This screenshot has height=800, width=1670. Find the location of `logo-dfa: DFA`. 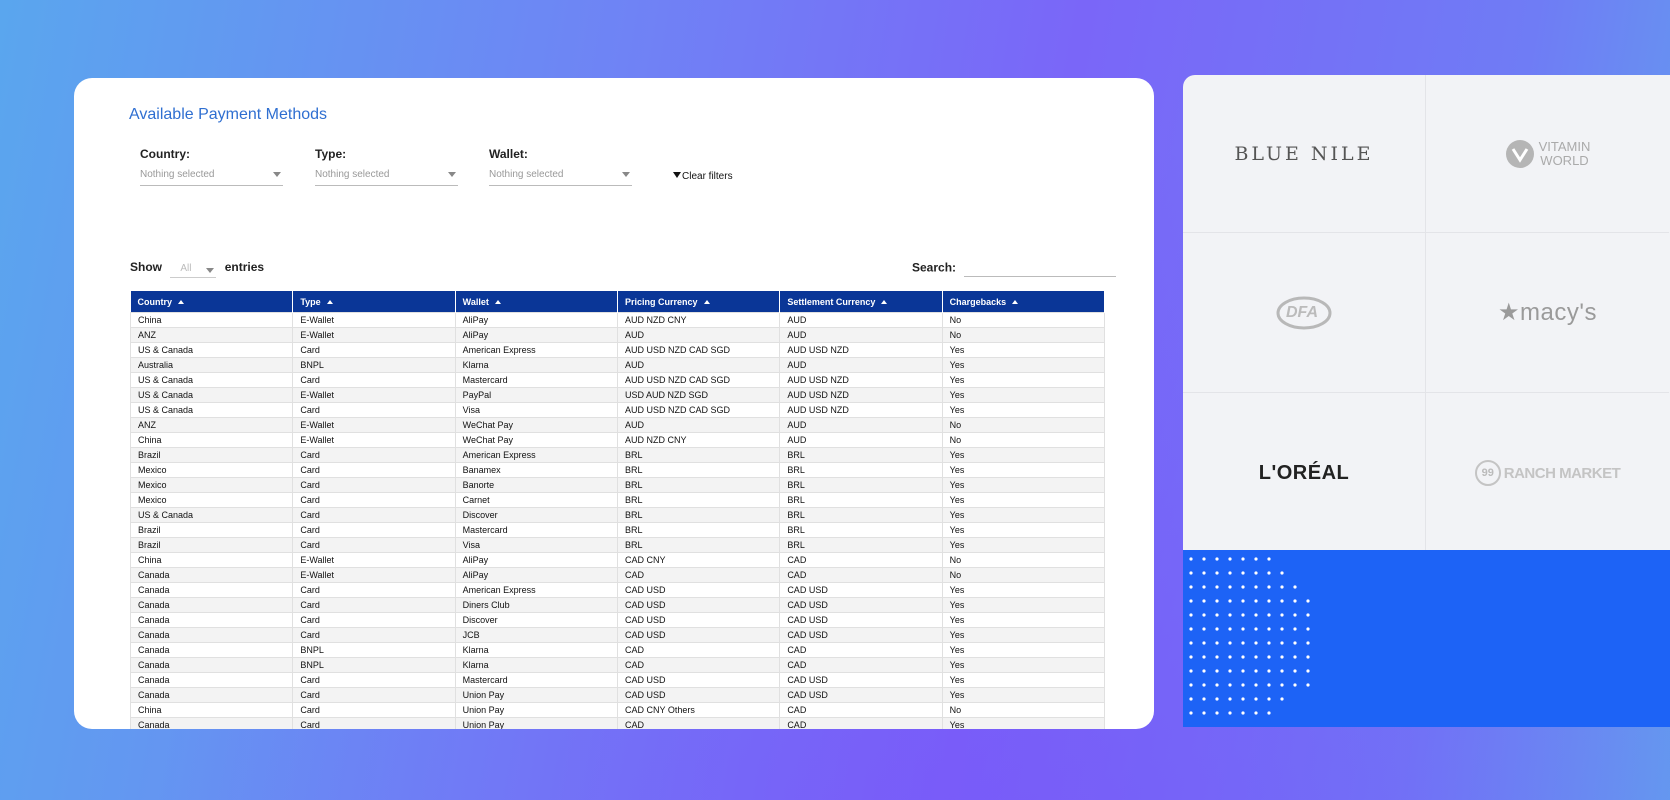

logo-dfa: DFA is located at coordinates (1304, 313).